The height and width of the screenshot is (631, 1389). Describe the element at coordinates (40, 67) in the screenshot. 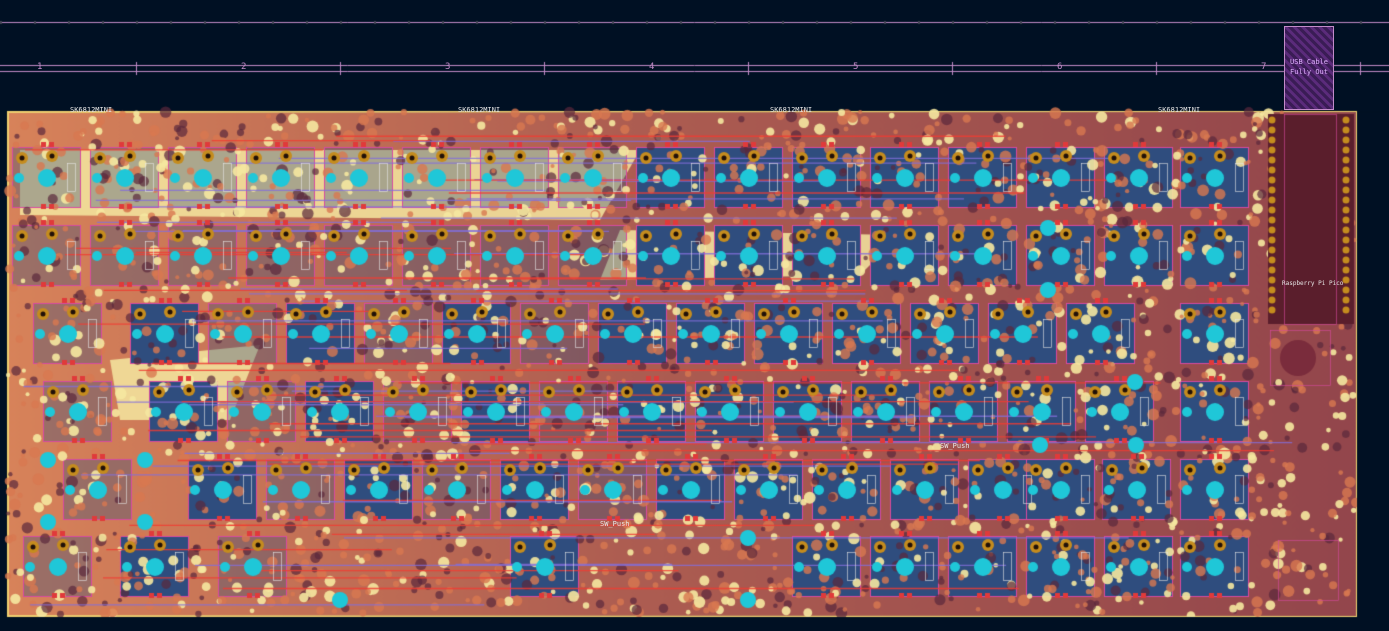

I see `grid-column-label: 1` at that location.